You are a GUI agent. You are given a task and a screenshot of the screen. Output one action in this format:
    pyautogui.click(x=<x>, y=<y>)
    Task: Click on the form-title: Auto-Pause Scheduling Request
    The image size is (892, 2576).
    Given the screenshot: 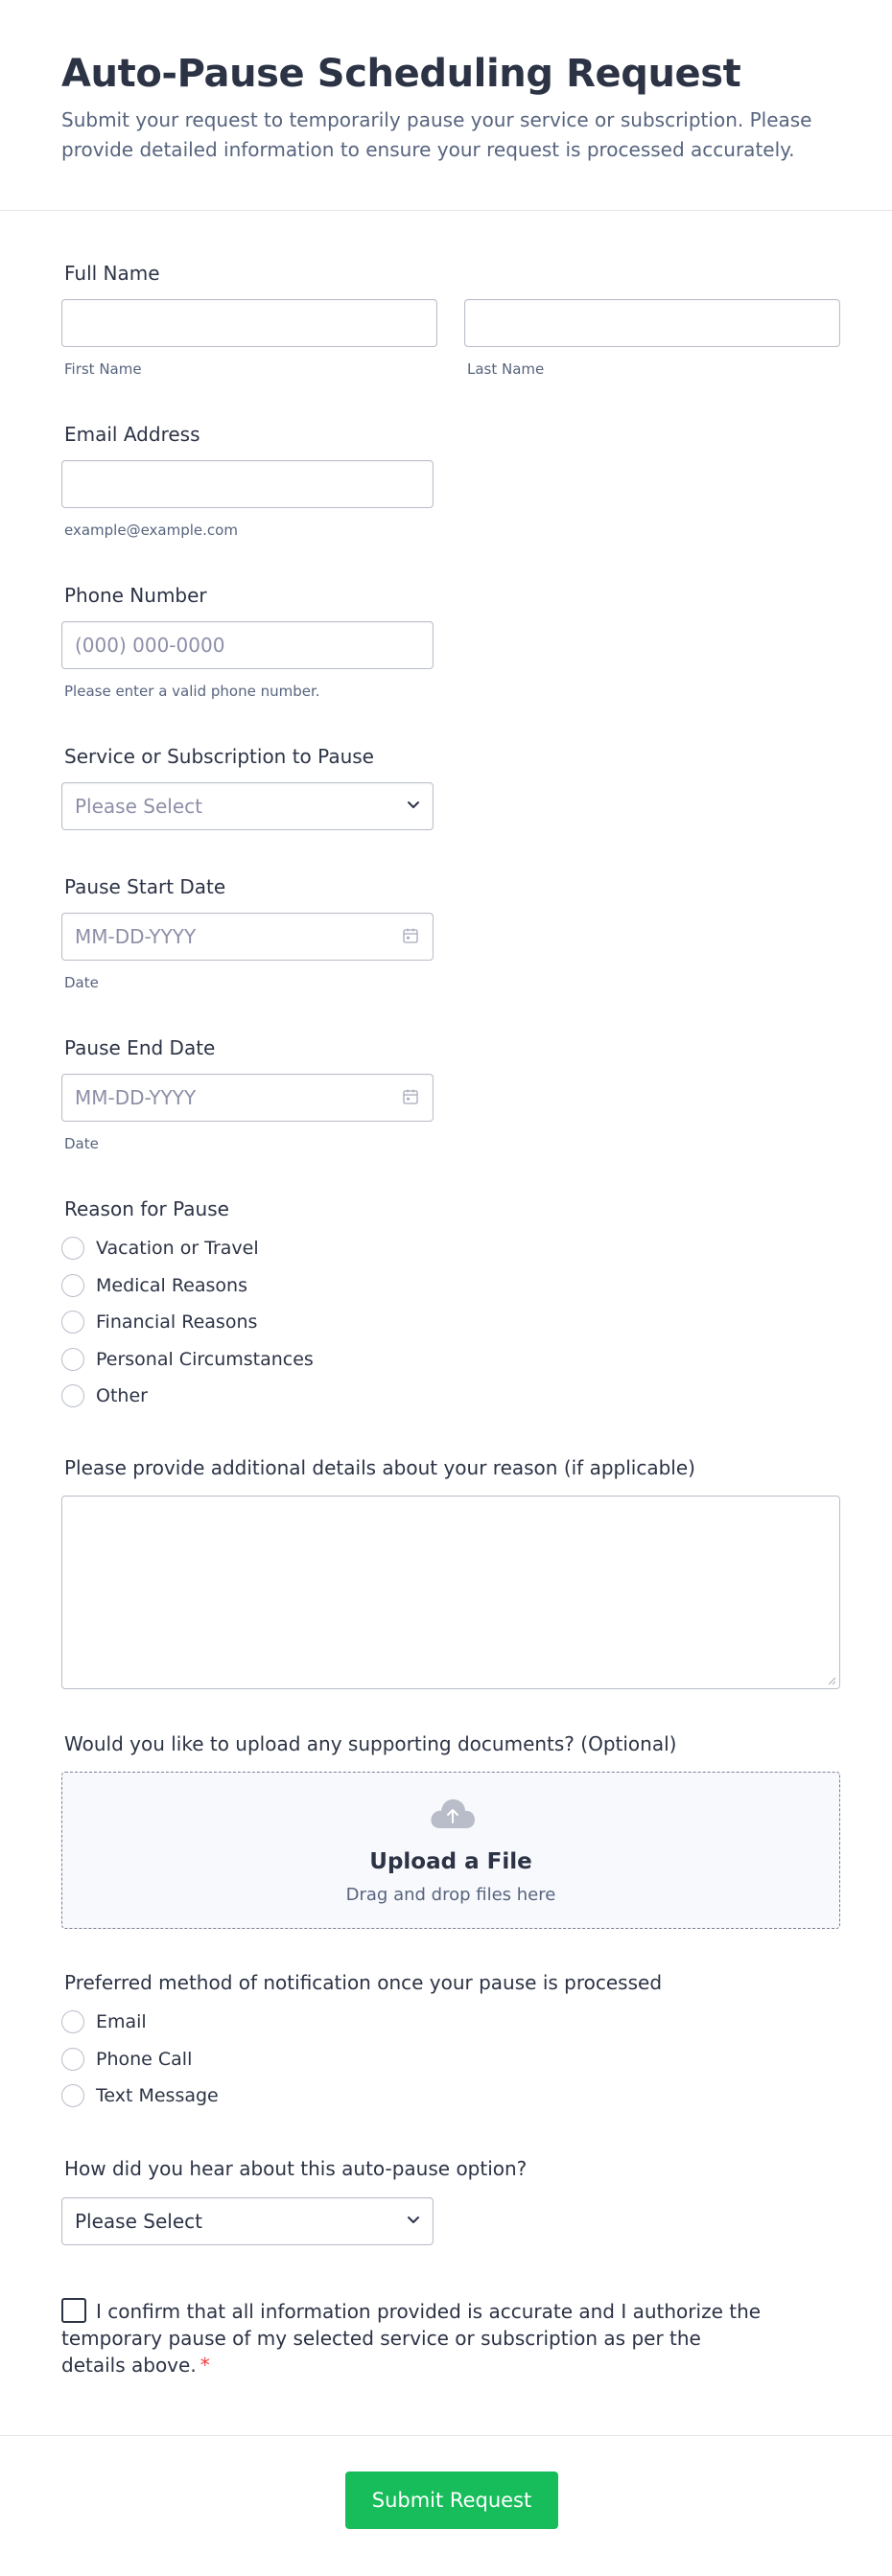 What is the action you would take?
    pyautogui.click(x=401, y=74)
    